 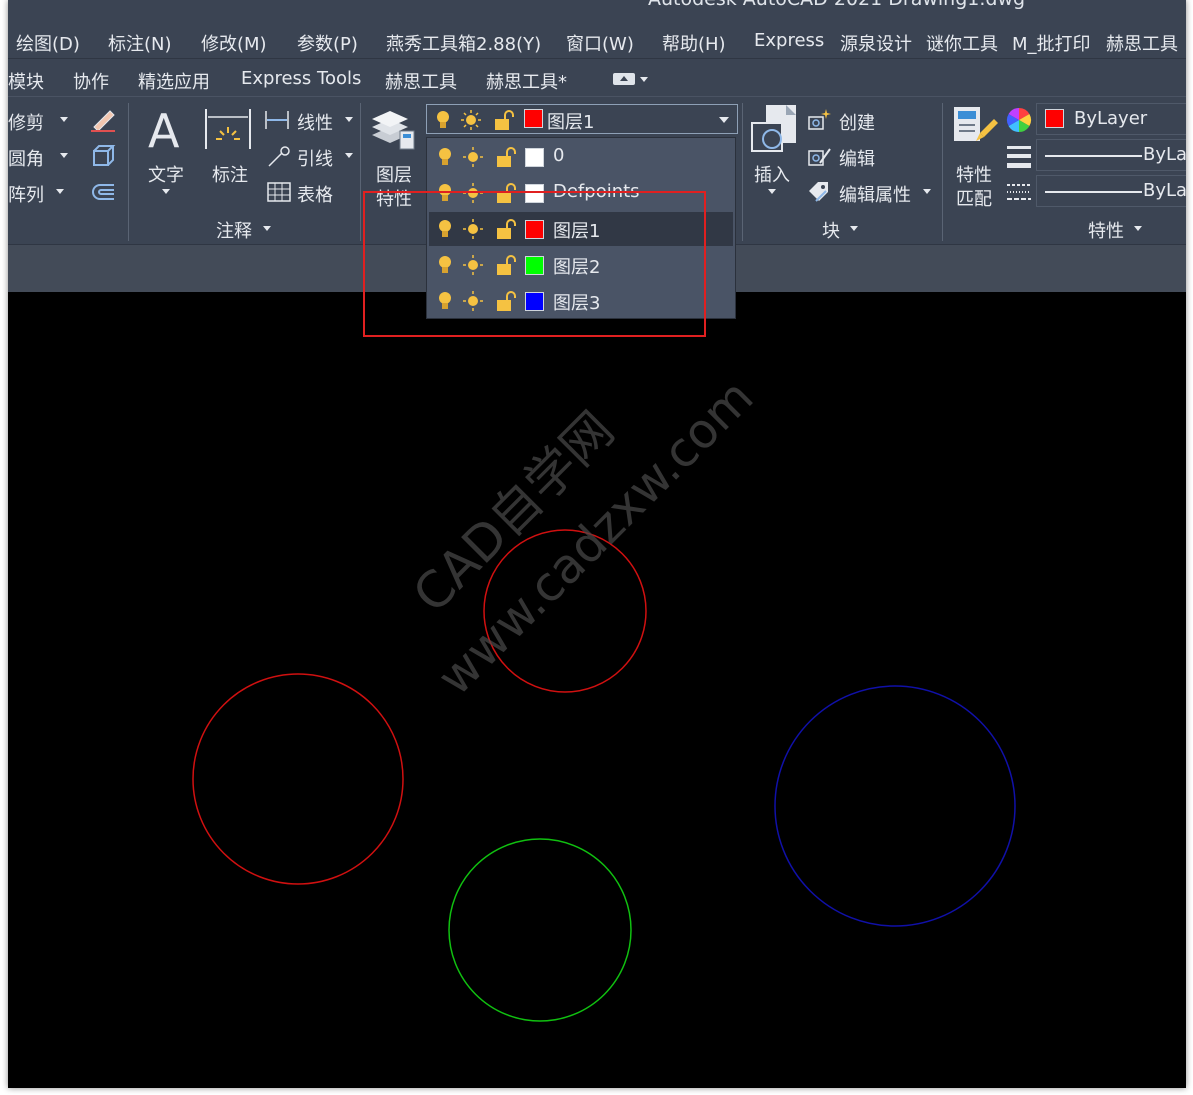 I want to click on edit-attributes-icon, so click(x=819, y=192).